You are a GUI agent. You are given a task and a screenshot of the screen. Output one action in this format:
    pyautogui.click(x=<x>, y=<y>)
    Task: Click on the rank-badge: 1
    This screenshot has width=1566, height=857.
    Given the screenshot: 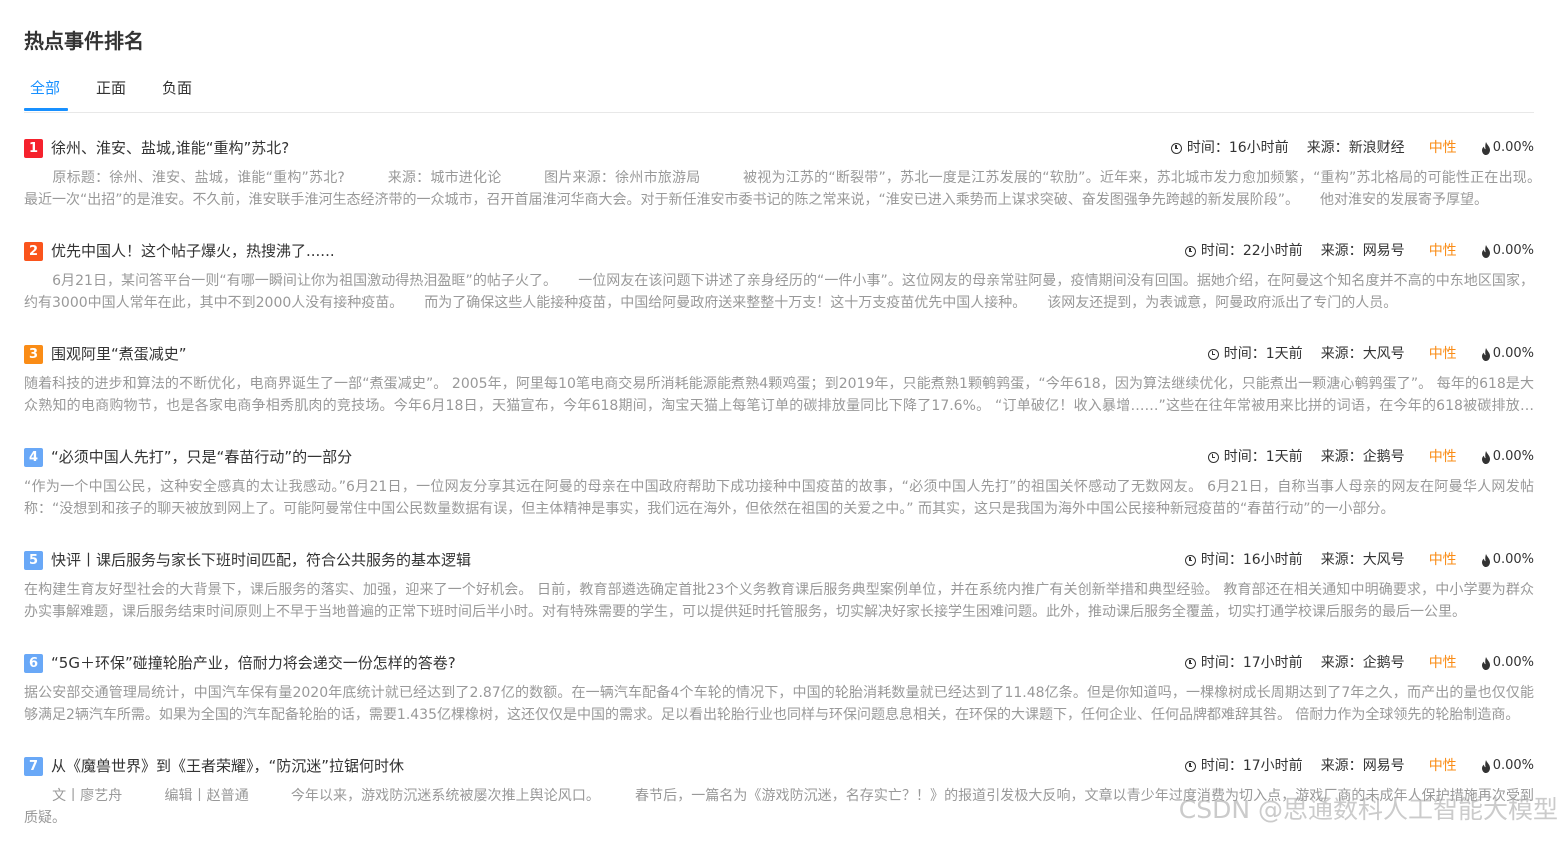 What is the action you would take?
    pyautogui.click(x=33, y=148)
    